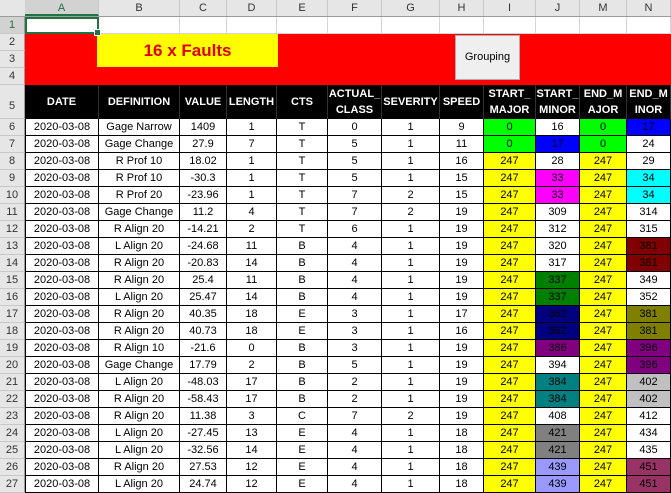  Describe the element at coordinates (558, 212) in the screenshot. I see `cell-start-minor: 309` at that location.